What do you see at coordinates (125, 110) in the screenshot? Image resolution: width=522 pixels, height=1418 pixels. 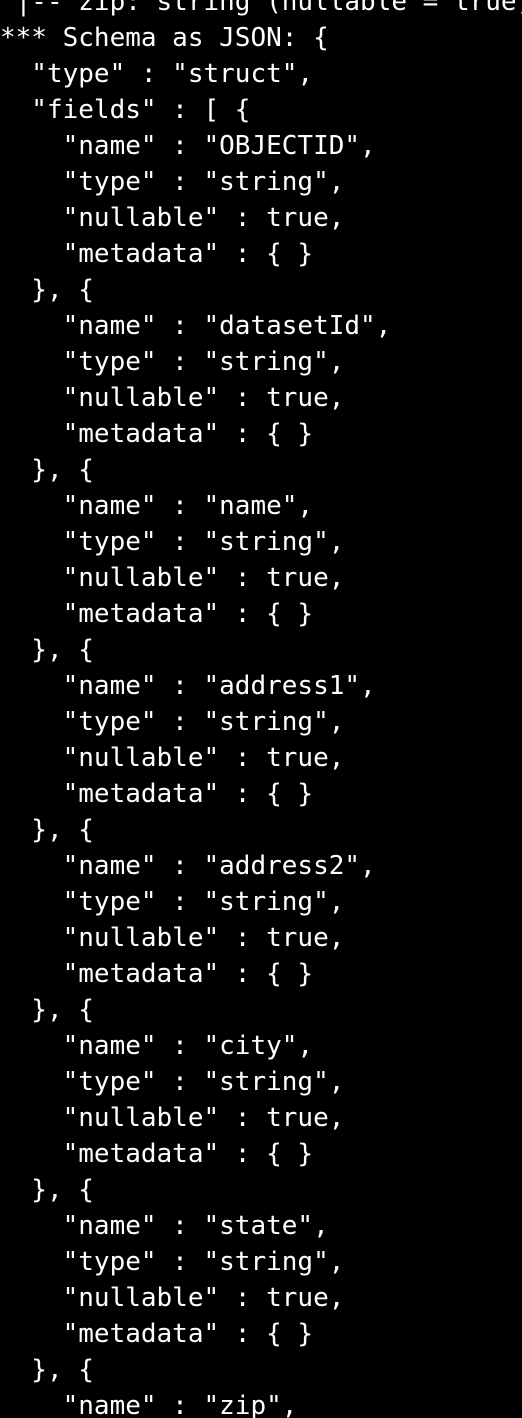 I see `terminal-line: "fields" : [ {` at bounding box center [125, 110].